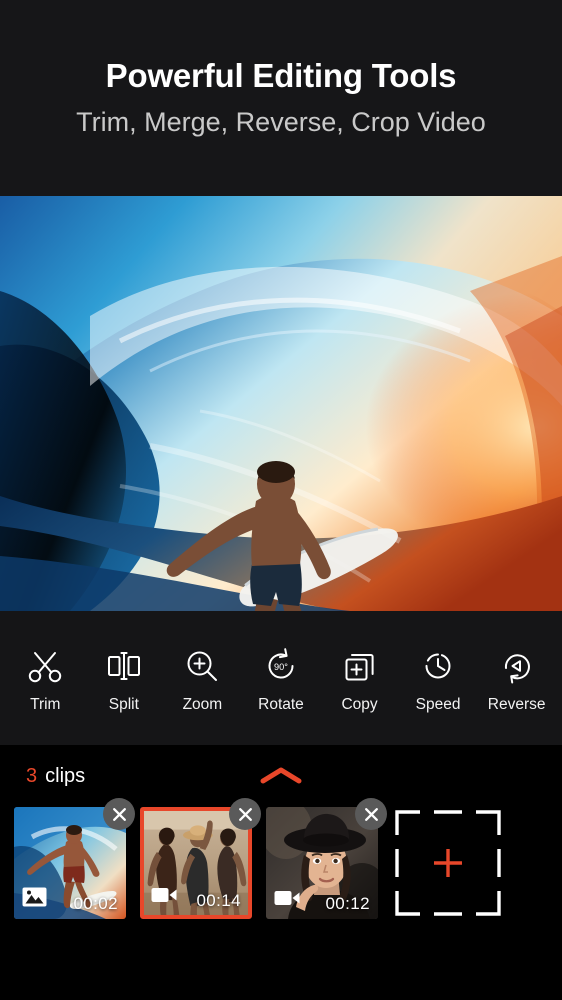 The image size is (562, 1000). I want to click on clip-duration: 00:14, so click(218, 900).